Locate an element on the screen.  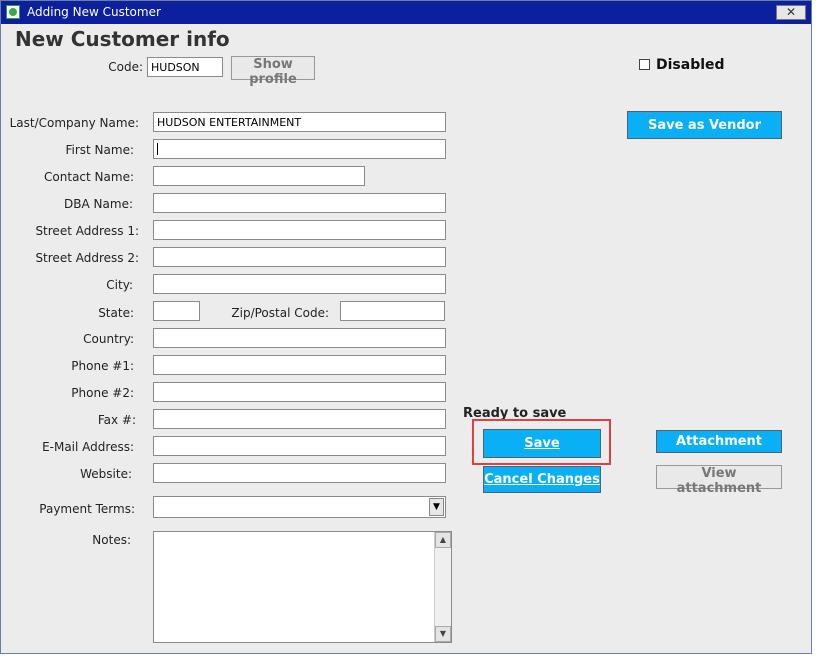
chevron-down-icon: ▼ is located at coordinates (436, 507).